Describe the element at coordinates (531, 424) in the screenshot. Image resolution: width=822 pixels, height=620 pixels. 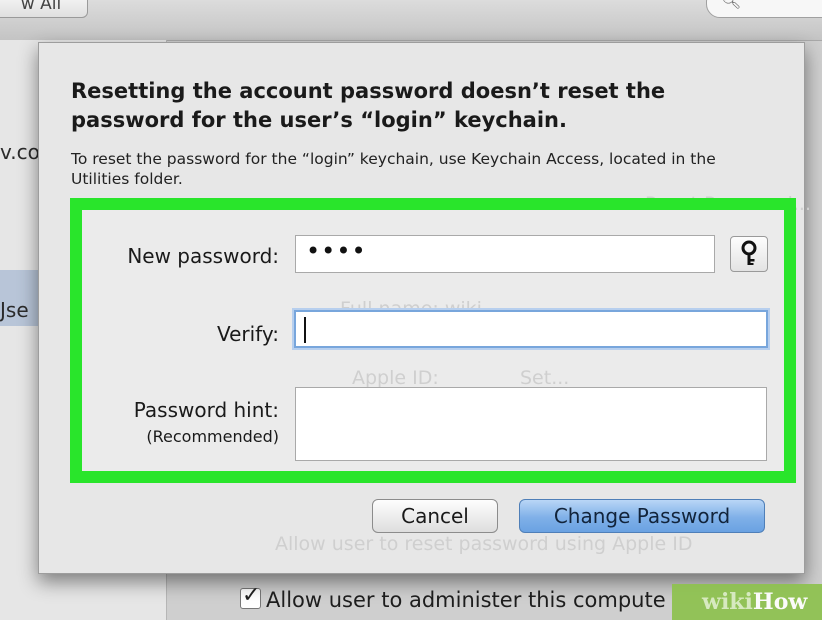
I see `password-hint-field` at that location.